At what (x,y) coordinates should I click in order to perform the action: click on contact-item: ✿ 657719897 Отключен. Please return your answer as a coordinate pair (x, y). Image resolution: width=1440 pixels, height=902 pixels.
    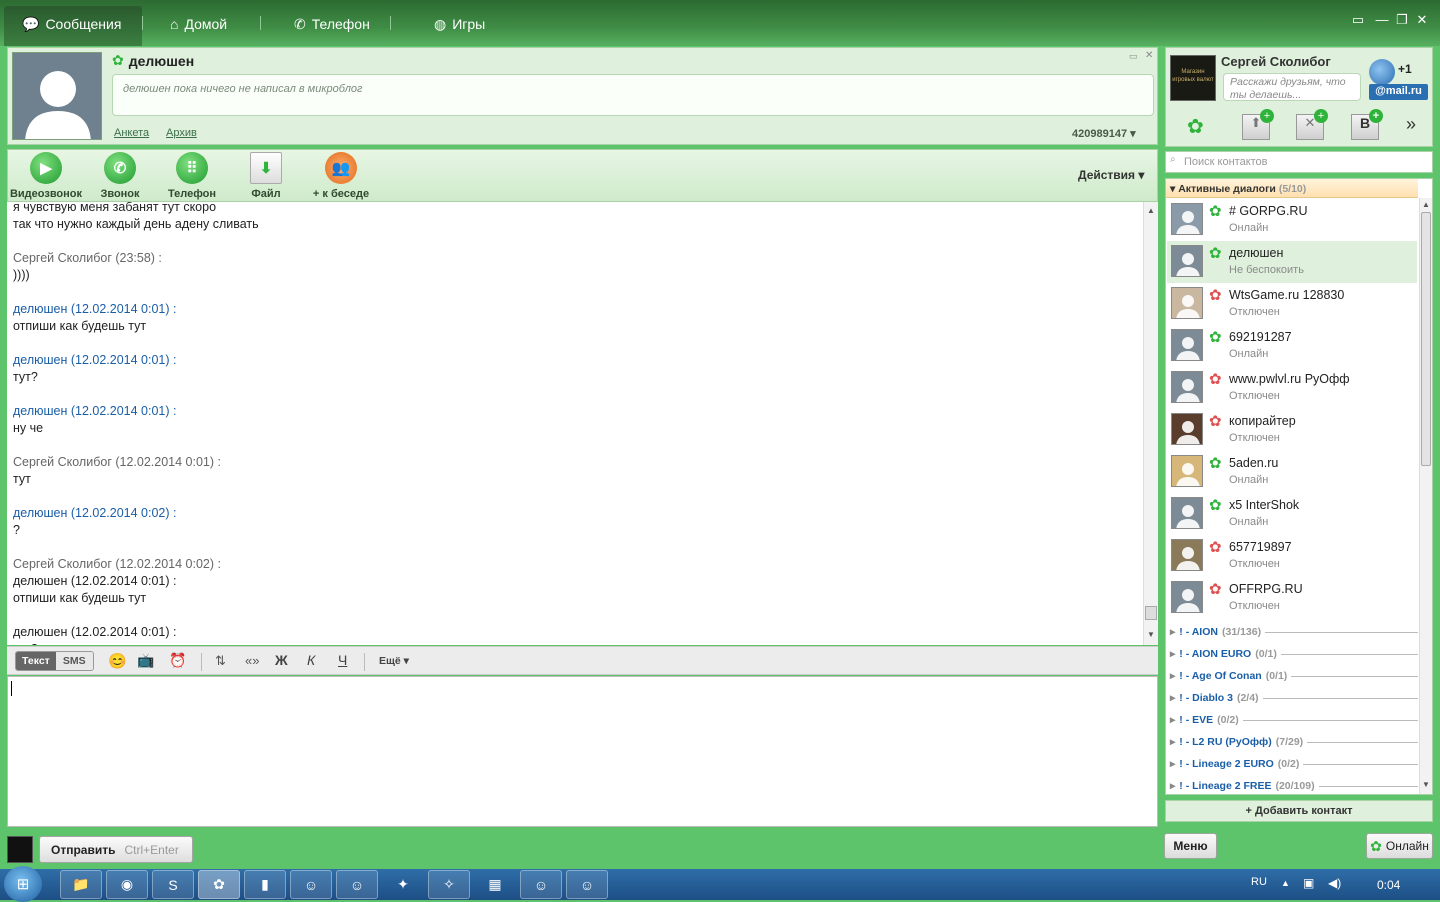
    Looking at the image, I should click on (1292, 556).